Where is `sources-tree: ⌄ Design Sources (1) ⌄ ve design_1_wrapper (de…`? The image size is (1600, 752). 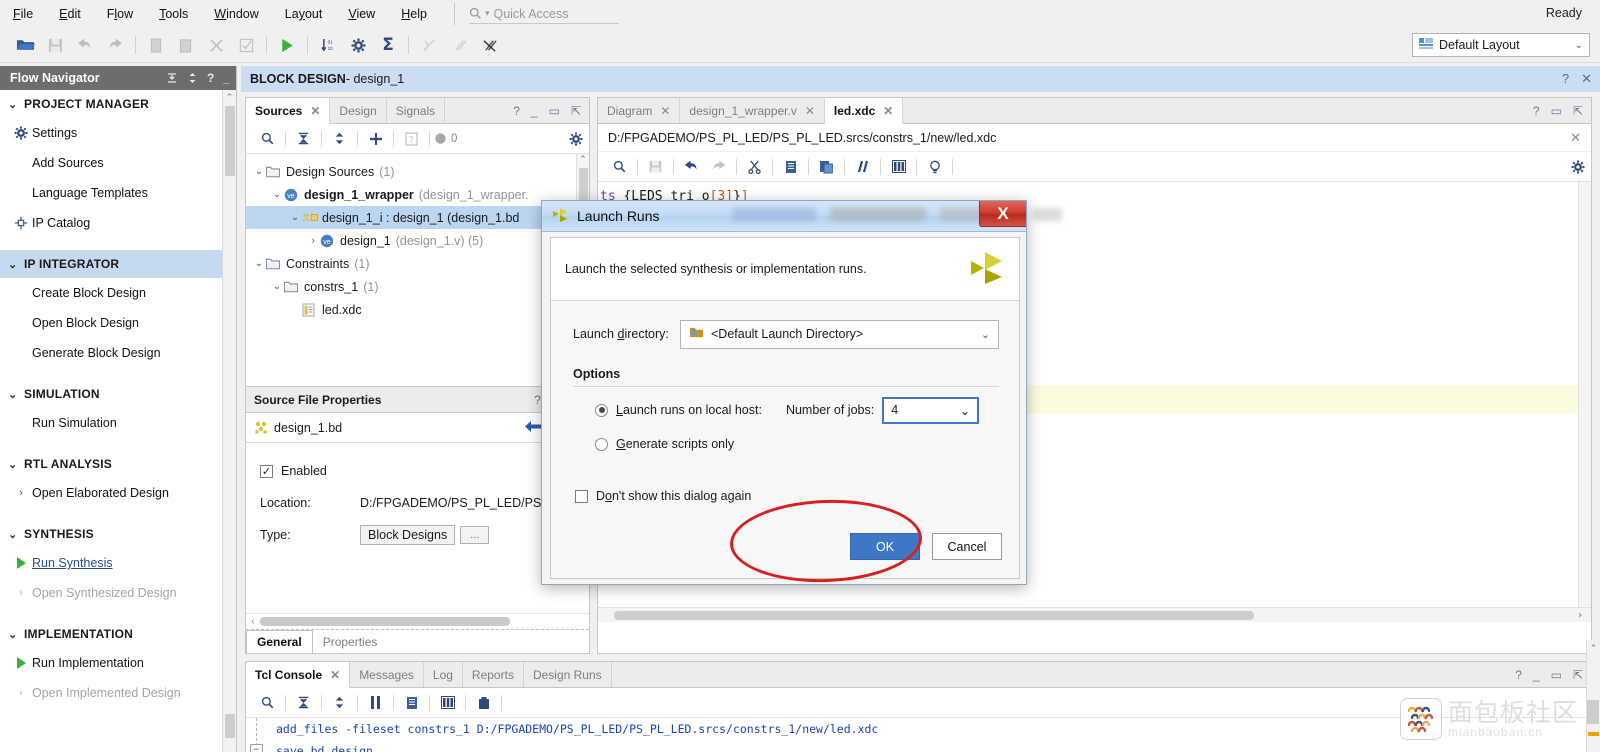
sources-tree: ⌄ Design Sources (1) ⌄ ve design_1_wrapper (de… is located at coordinates (417, 256).